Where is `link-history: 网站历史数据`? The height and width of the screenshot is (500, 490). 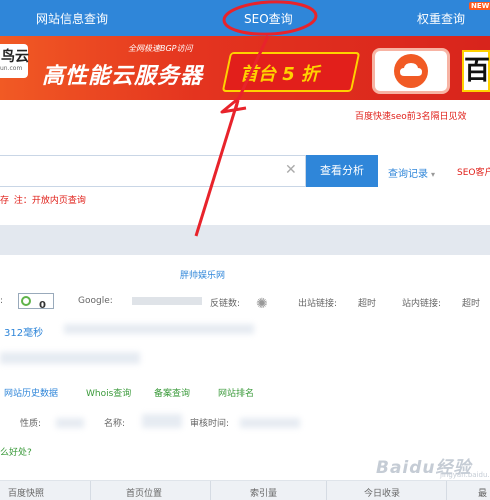
link-history: 网站历史数据 is located at coordinates (31, 392).